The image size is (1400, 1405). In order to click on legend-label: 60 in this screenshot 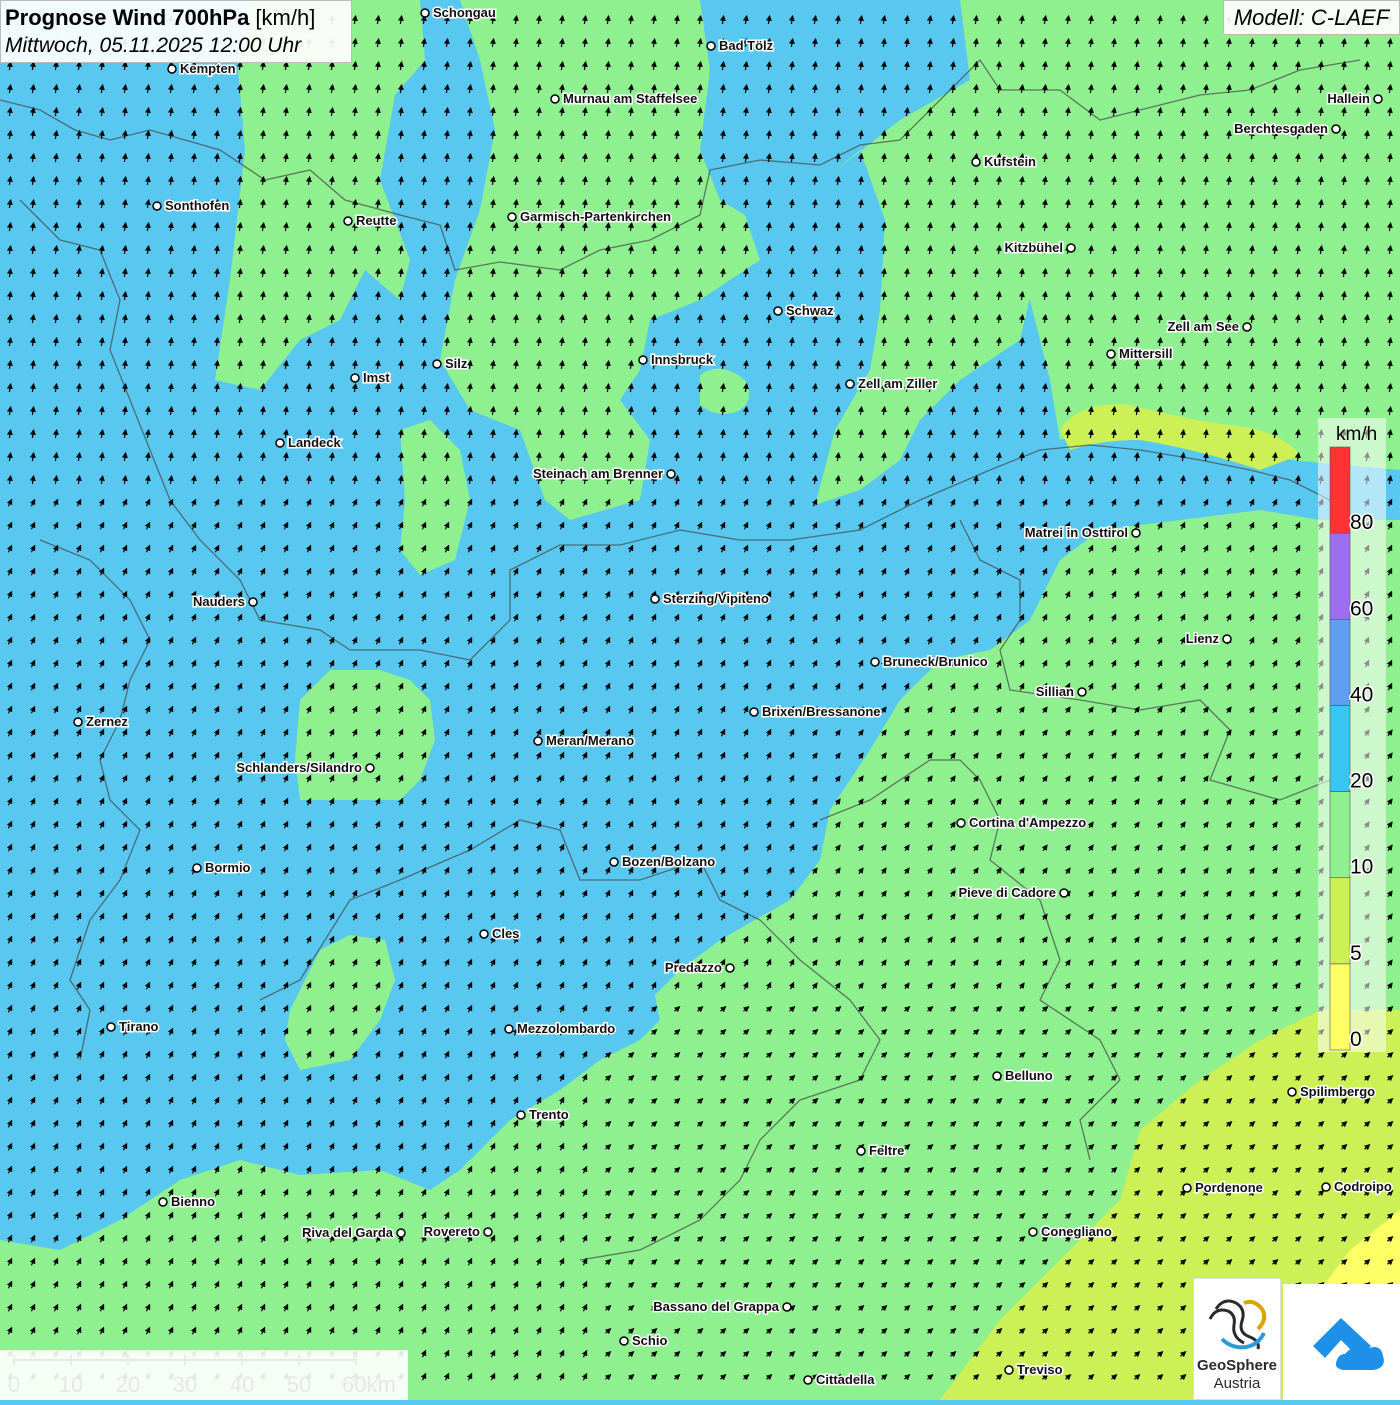, I will do `click(1361, 608)`.